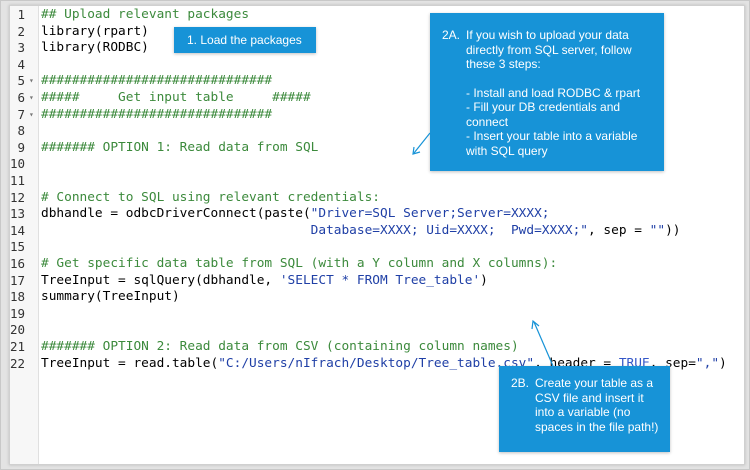 The image size is (750, 470). Describe the element at coordinates (483, 249) in the screenshot. I see `callout-arrows` at that location.